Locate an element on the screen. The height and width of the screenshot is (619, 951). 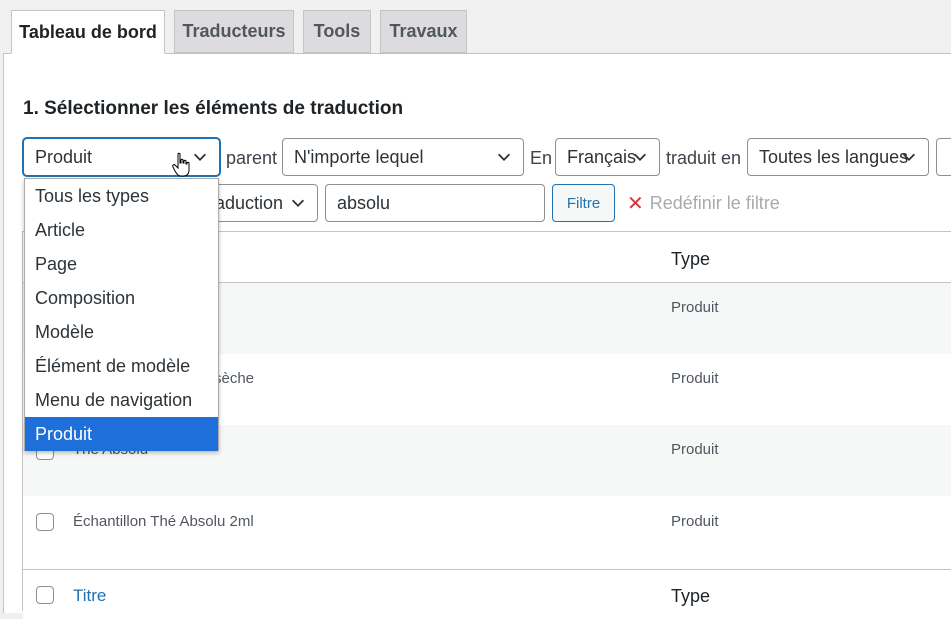
close-icon: ✕ is located at coordinates (635, 203).